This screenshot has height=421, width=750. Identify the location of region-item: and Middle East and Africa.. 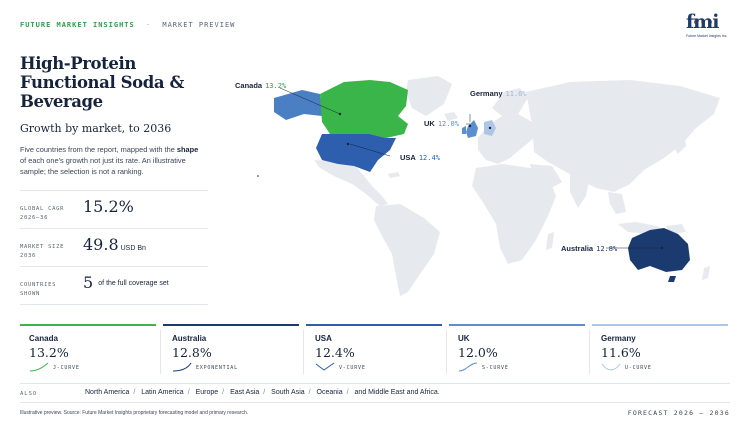
(397, 392).